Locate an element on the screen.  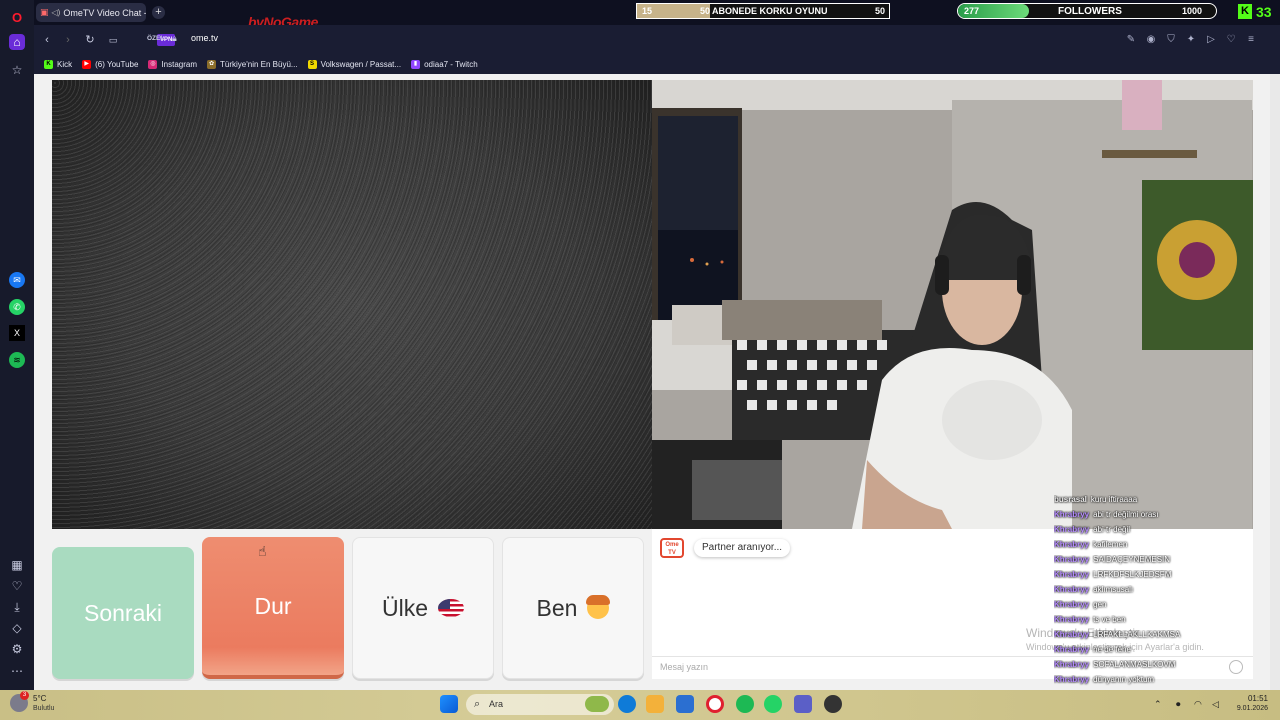
browser-sidebar: O ⌂ ☆ ✉ ✆ X ≋ ▦ ♡ ⤓ ◇ ⚙ ⋯ is located at coordinates (17, 345).